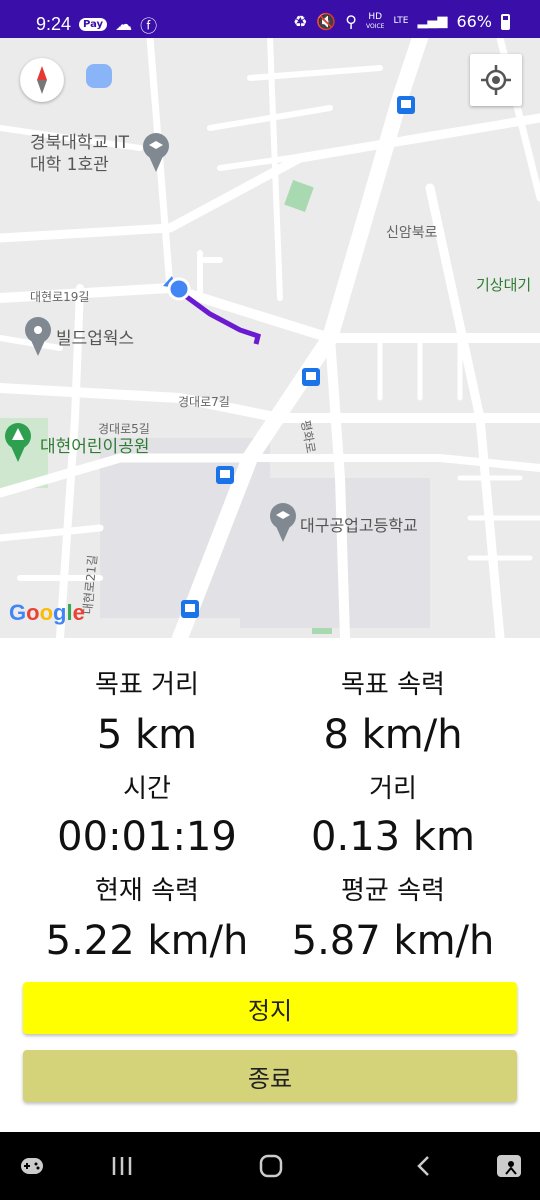 This screenshot has width=540, height=1200. Describe the element at coordinates (147, 941) in the screenshot. I see `current-speed-value: 5.22 km/h` at that location.